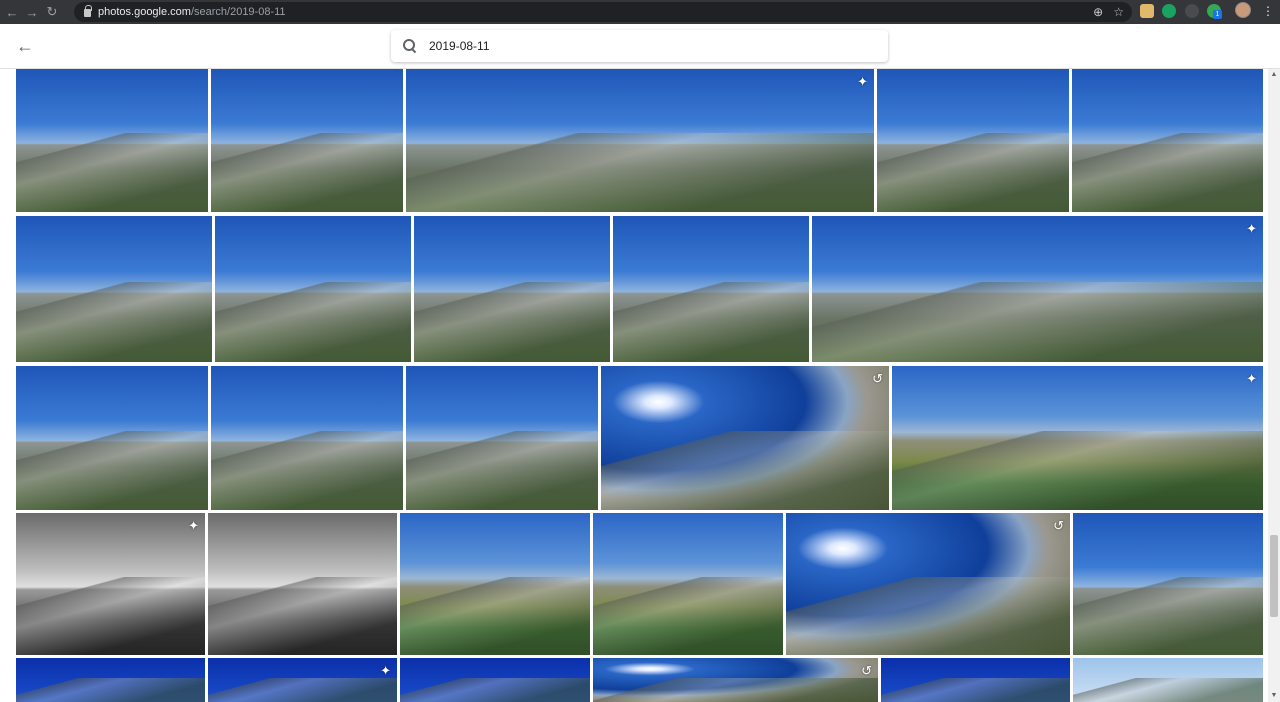  What do you see at coordinates (88, 11) in the screenshot?
I see `lock-icon` at bounding box center [88, 11].